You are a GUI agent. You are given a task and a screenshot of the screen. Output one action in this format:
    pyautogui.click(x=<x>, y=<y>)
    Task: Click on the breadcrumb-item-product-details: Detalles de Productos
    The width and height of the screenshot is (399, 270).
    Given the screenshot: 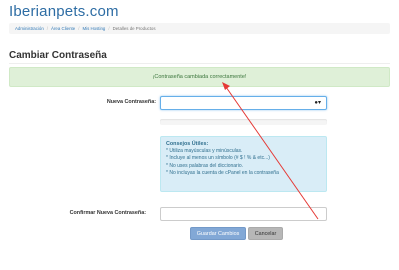 What is the action you would take?
    pyautogui.click(x=134, y=28)
    